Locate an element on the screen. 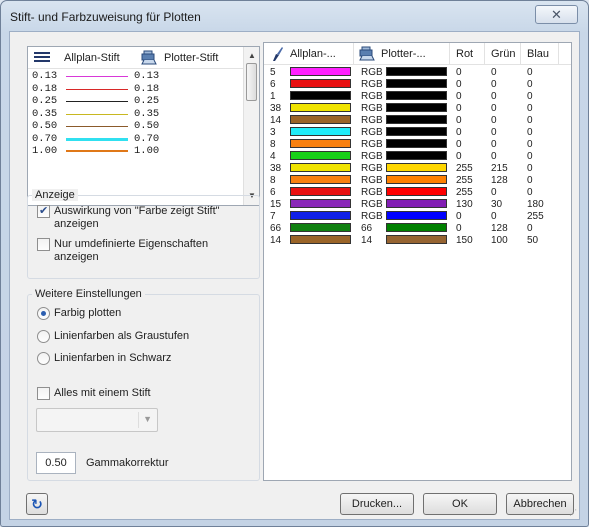  color-table-header: Allplan-... Plotter-... Rot Grün Blau is located at coordinates (417, 54).